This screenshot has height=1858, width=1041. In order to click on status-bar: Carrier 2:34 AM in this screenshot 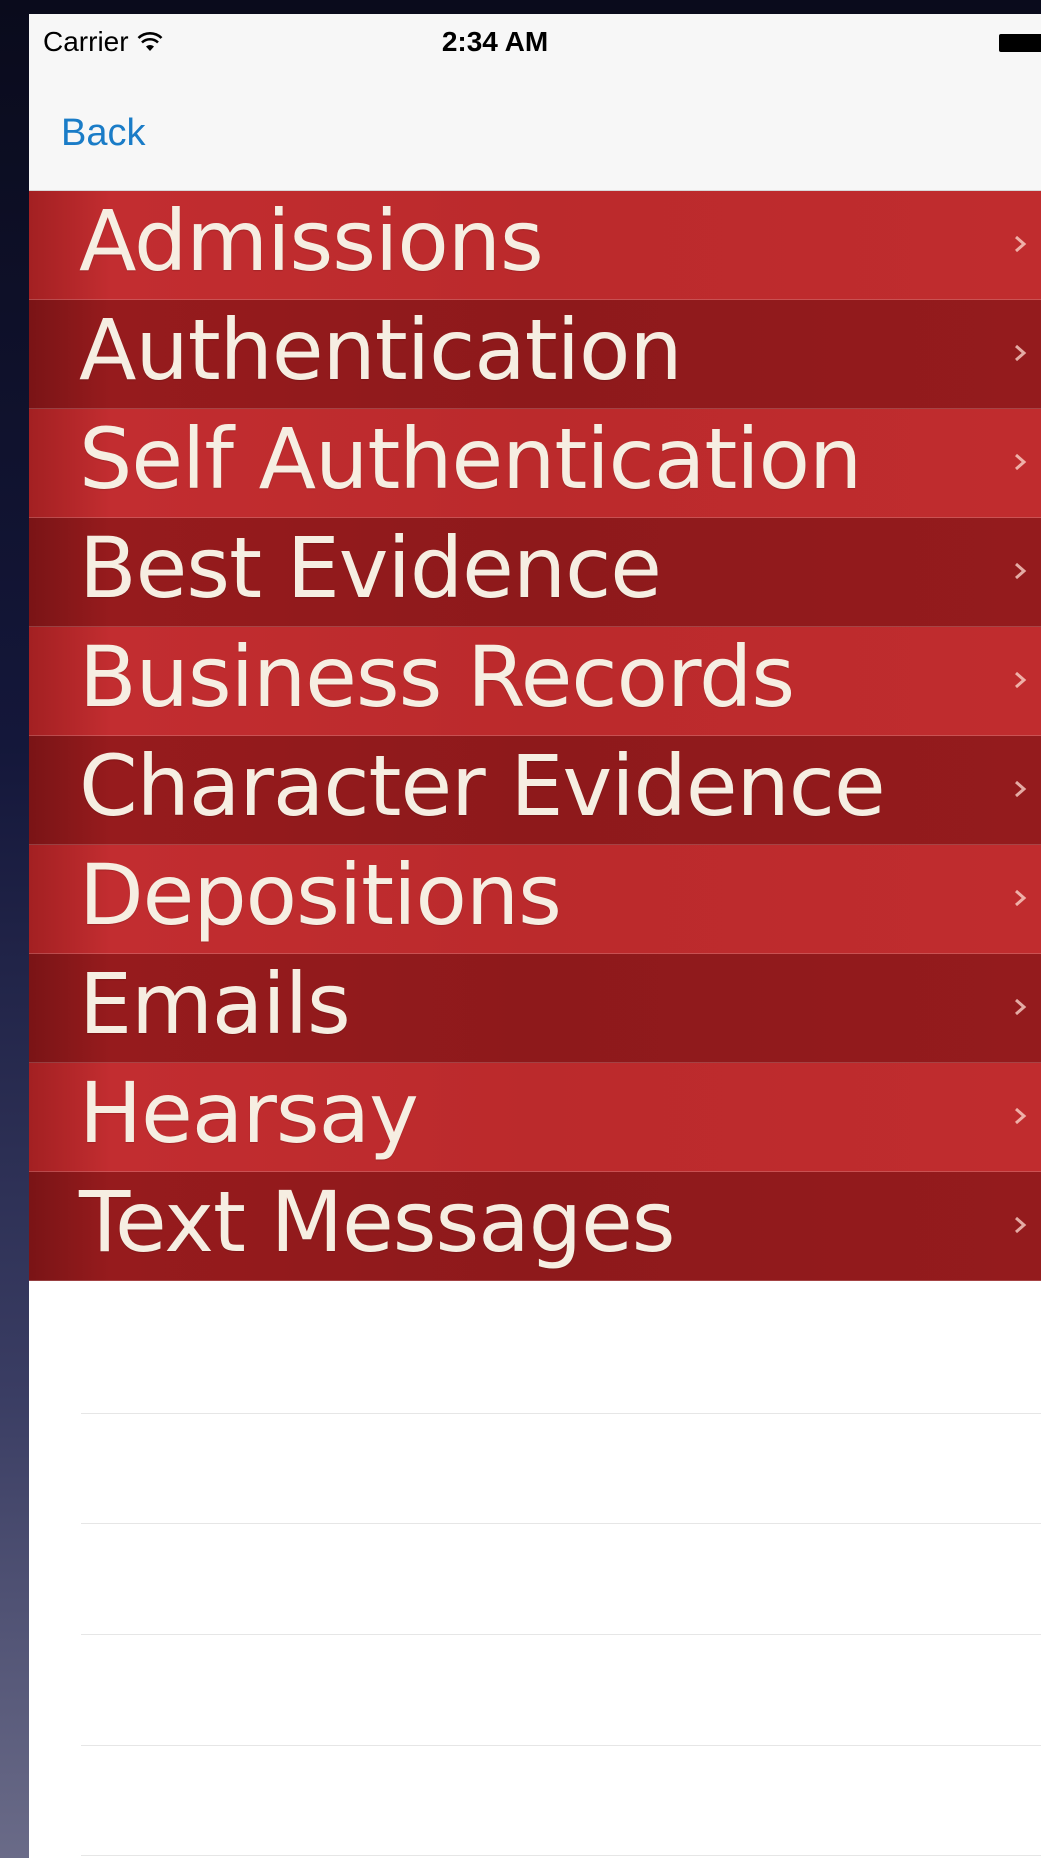, I will do `click(535, 42)`.